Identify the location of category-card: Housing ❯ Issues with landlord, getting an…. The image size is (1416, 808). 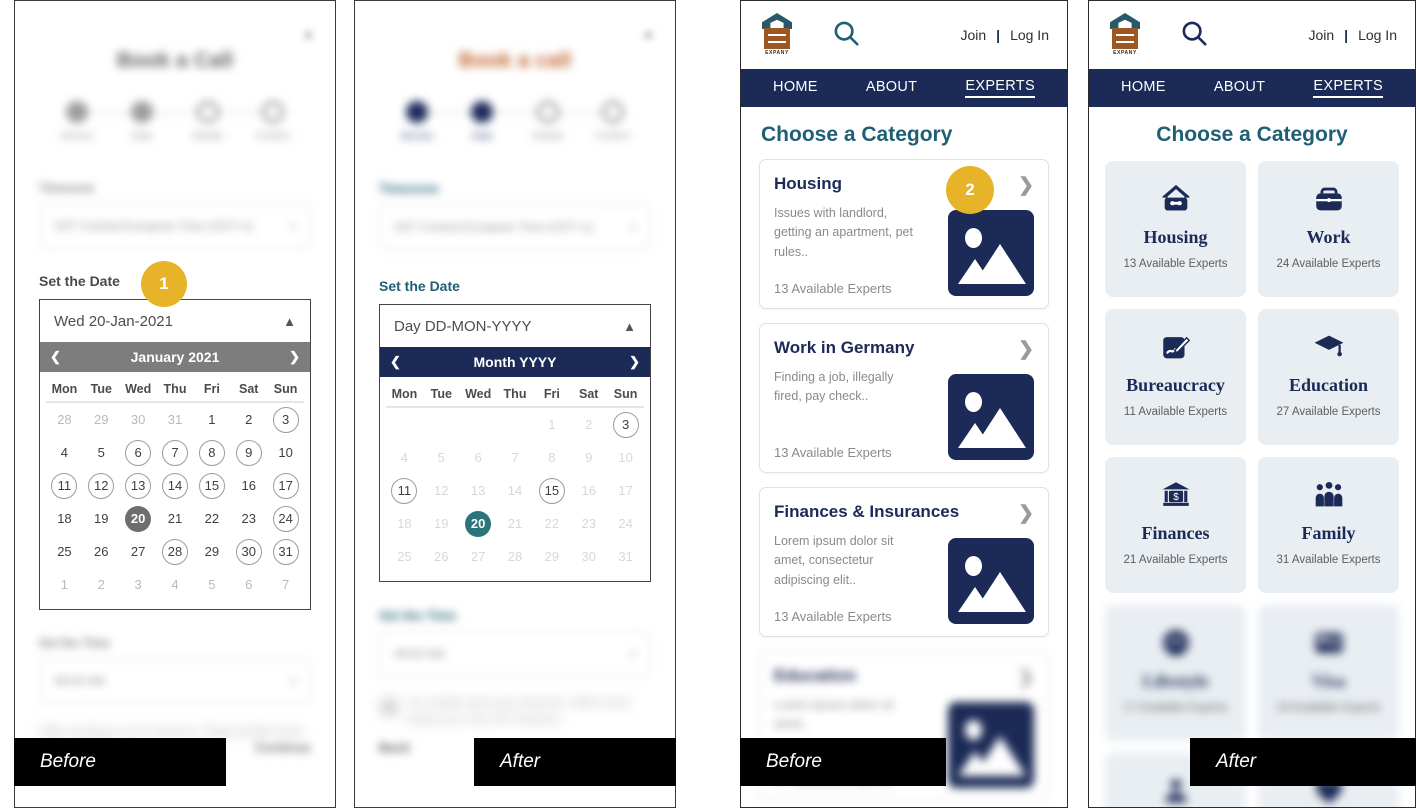
(904, 234).